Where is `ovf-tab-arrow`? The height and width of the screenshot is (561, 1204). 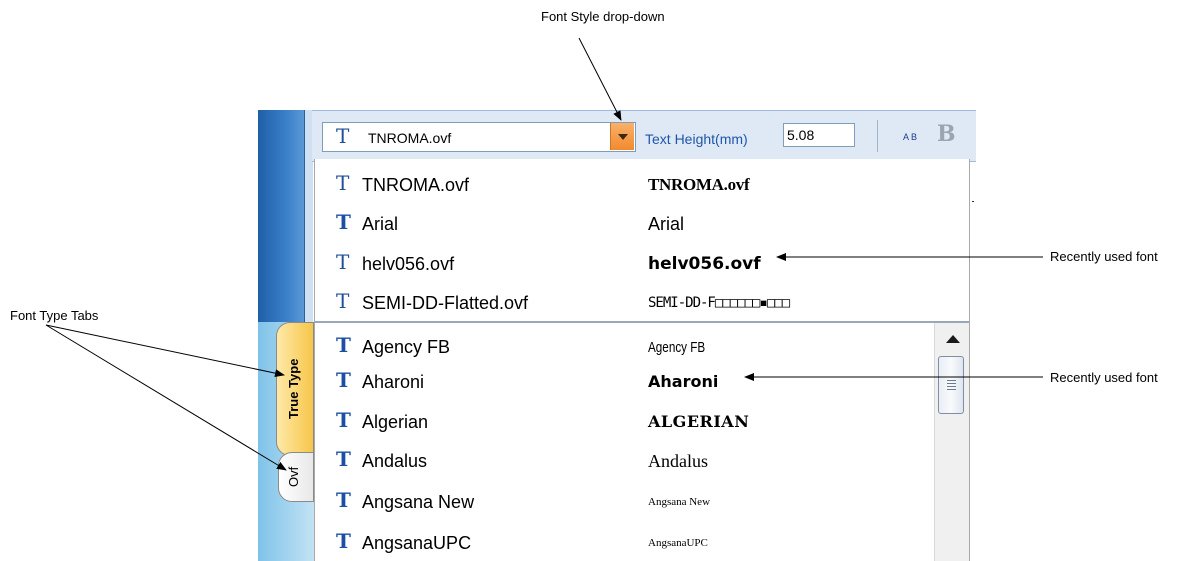 ovf-tab-arrow is located at coordinates (166, 397).